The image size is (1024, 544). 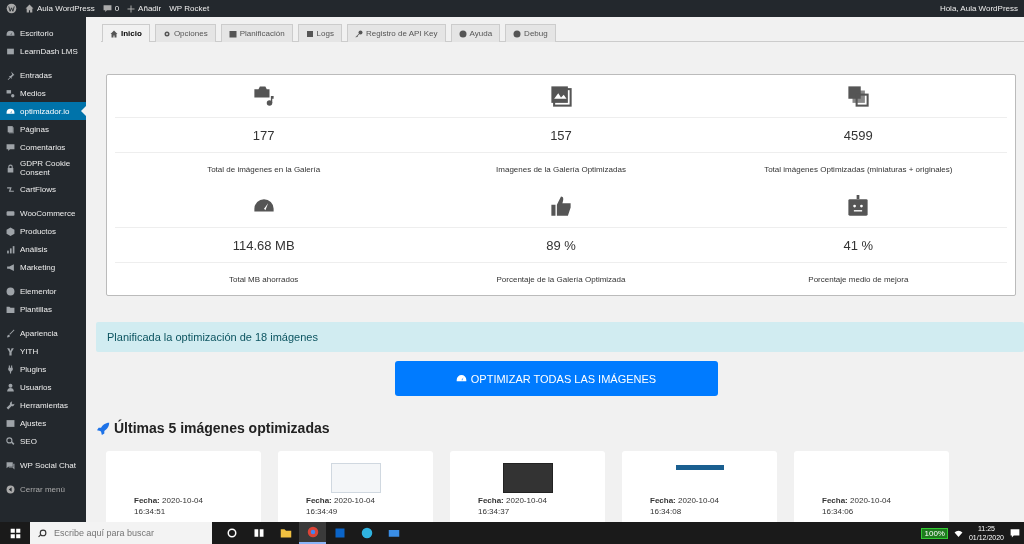 I want to click on wifi-icon, so click(x=958, y=533).